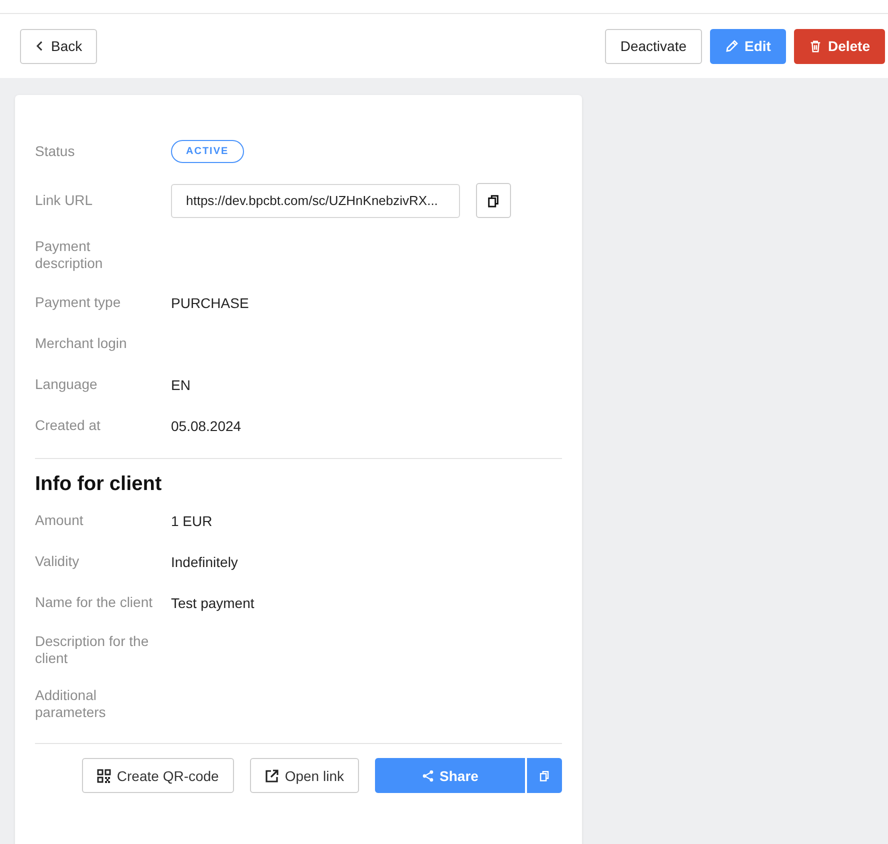 Image resolution: width=888 pixels, height=844 pixels. Describe the element at coordinates (55, 151) in the screenshot. I see `field-label: Status` at that location.